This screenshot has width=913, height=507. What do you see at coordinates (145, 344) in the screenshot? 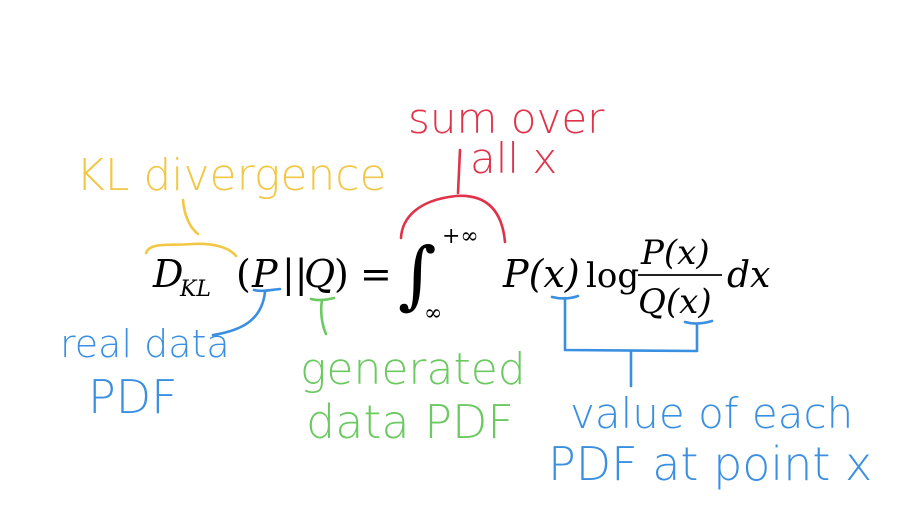
I see `real-data-pdf-label-line1: real data` at bounding box center [145, 344].